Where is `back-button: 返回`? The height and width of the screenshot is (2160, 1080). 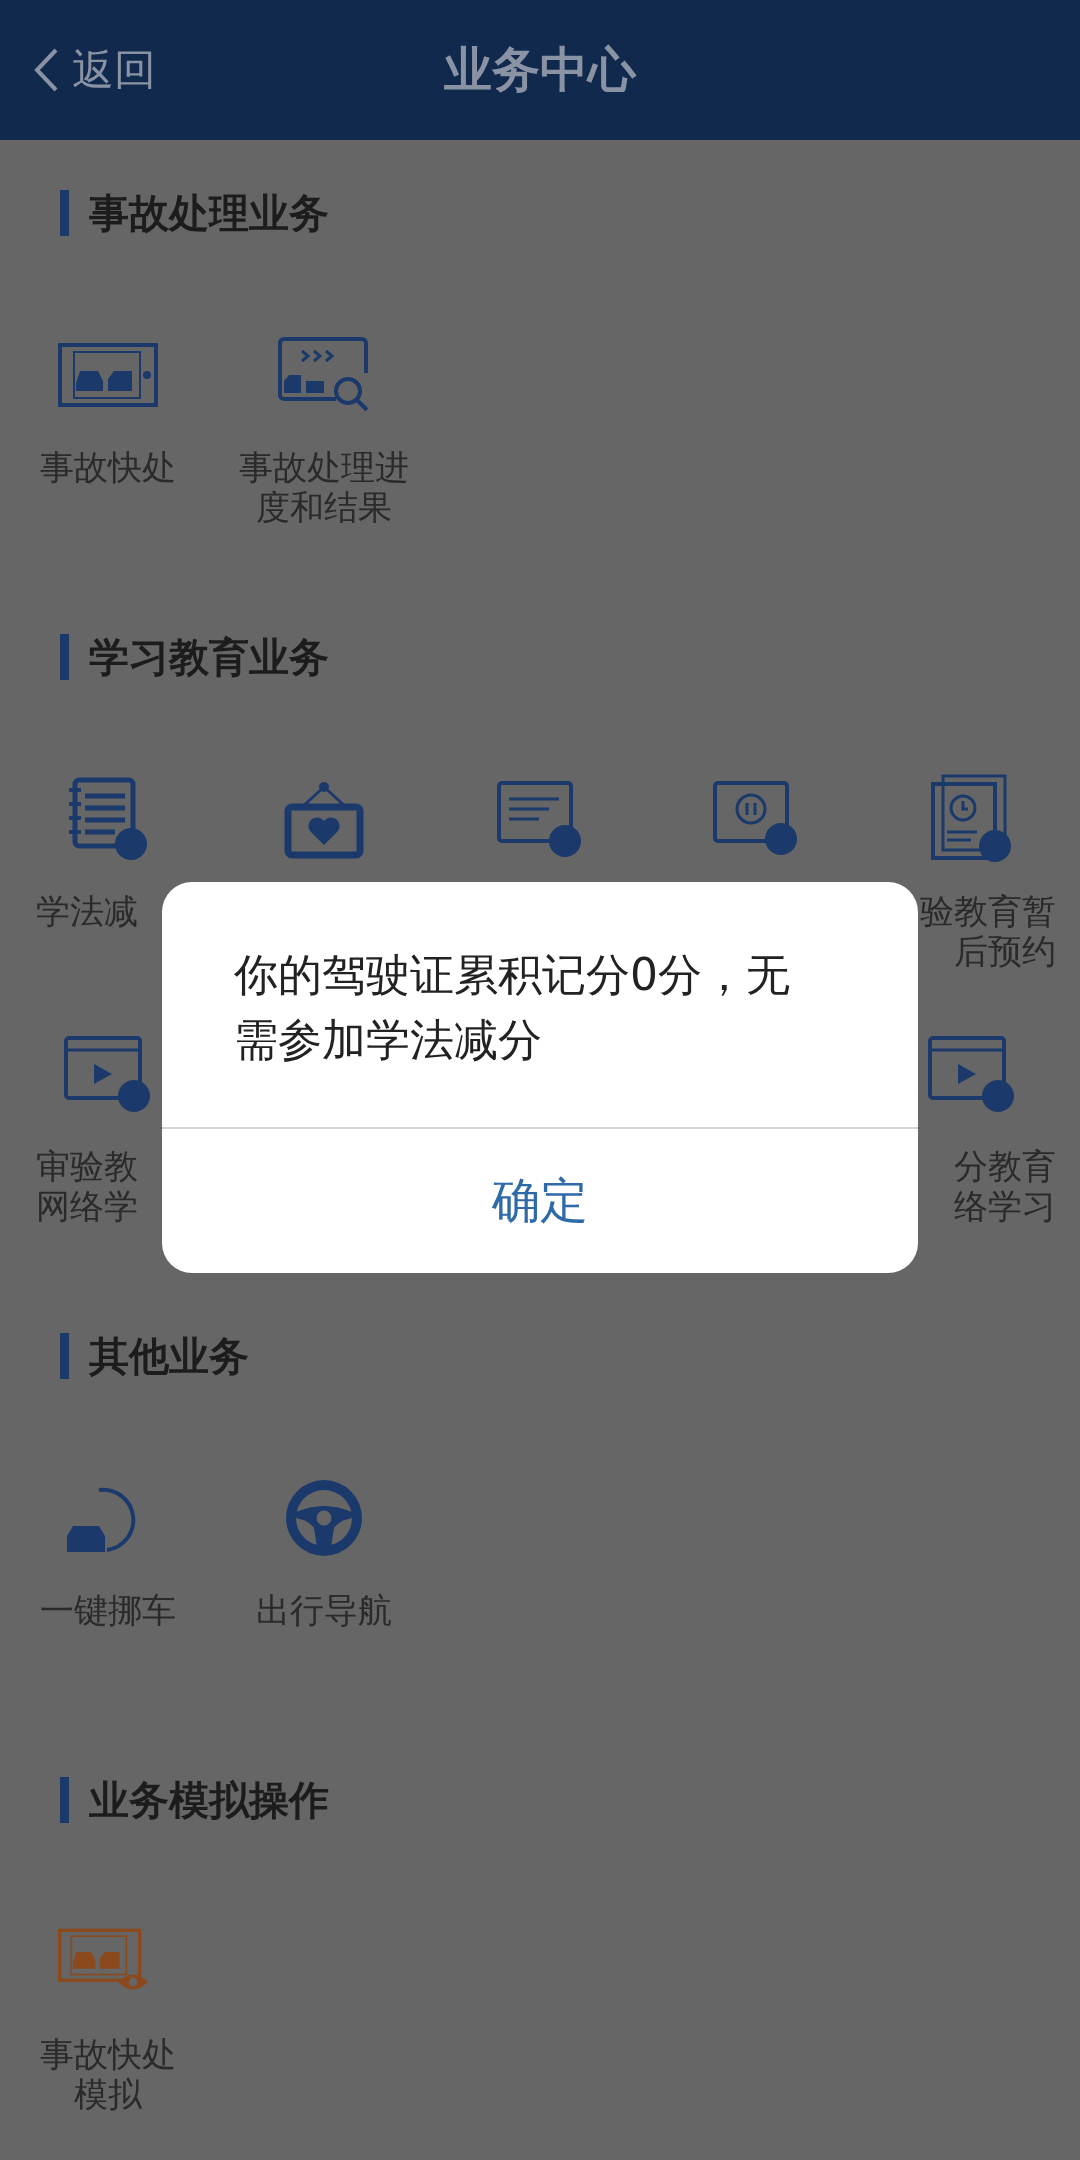
back-button: 返回 is located at coordinates (95, 70).